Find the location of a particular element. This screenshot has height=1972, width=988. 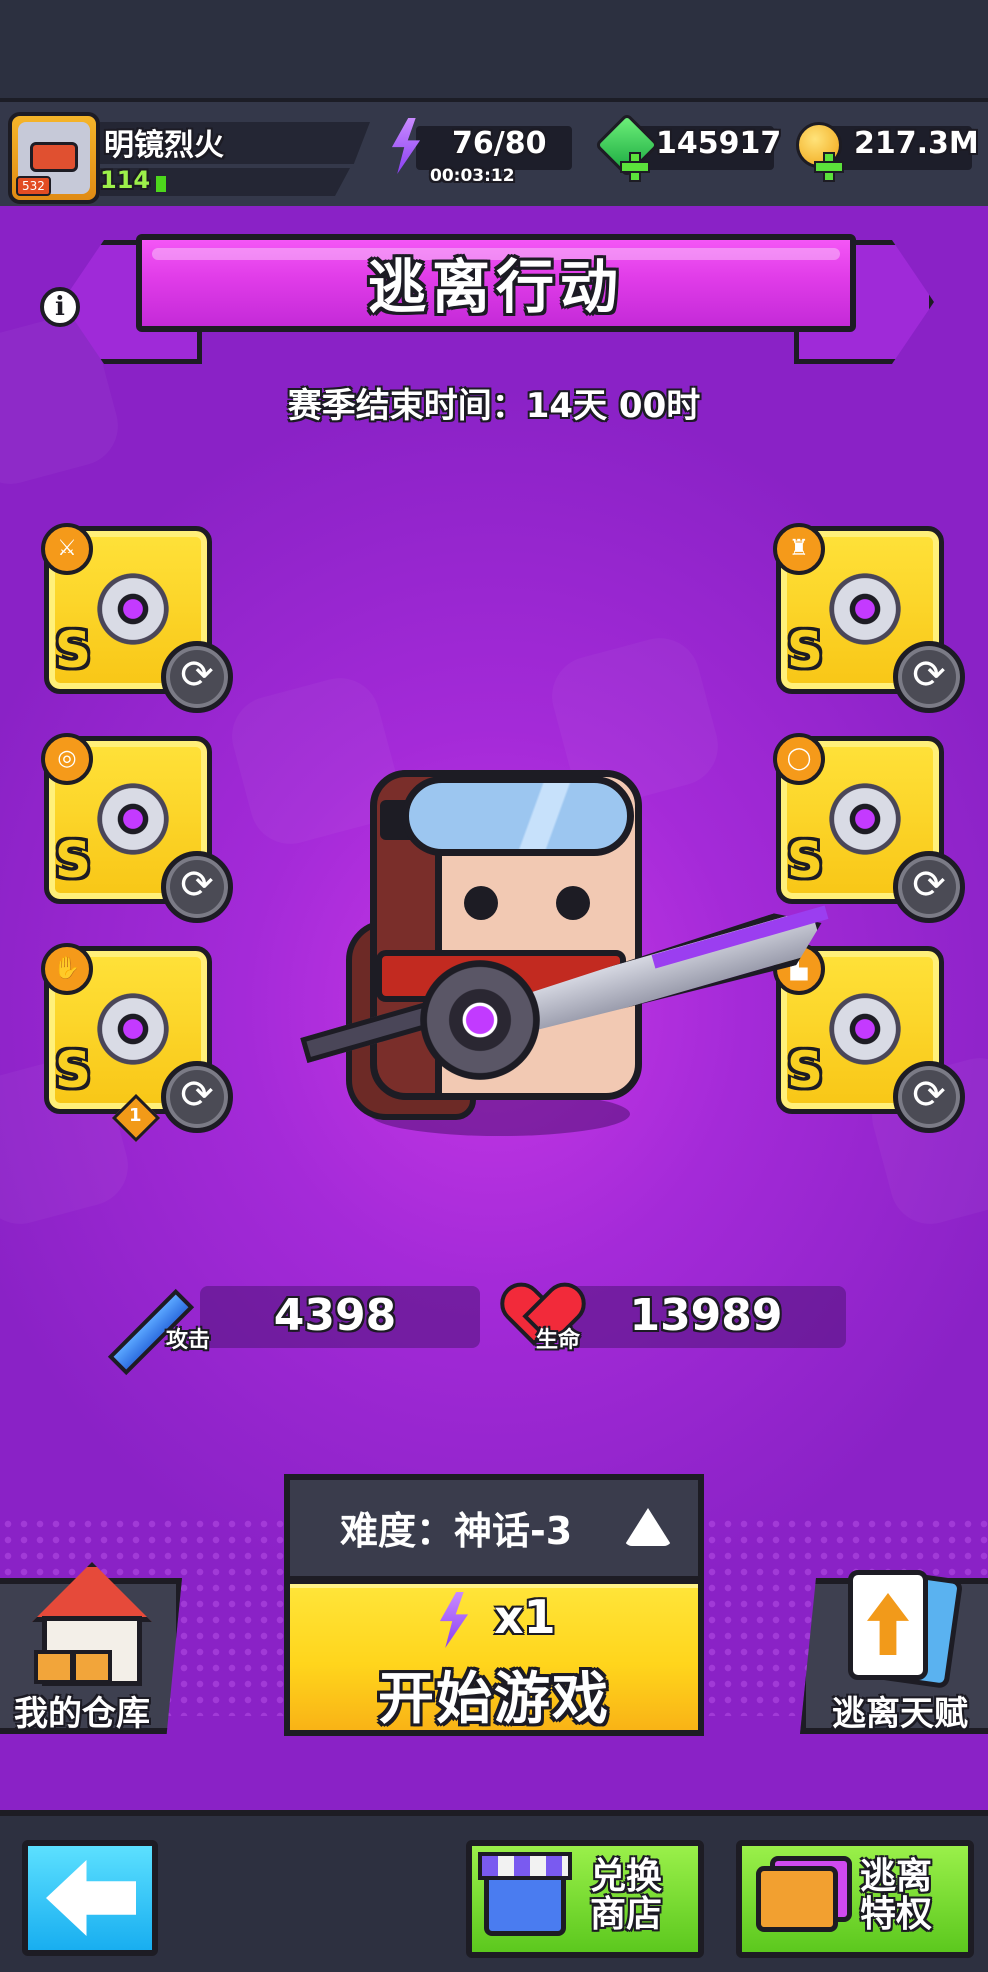

enhance-level: 1 is located at coordinates (135, 1115).